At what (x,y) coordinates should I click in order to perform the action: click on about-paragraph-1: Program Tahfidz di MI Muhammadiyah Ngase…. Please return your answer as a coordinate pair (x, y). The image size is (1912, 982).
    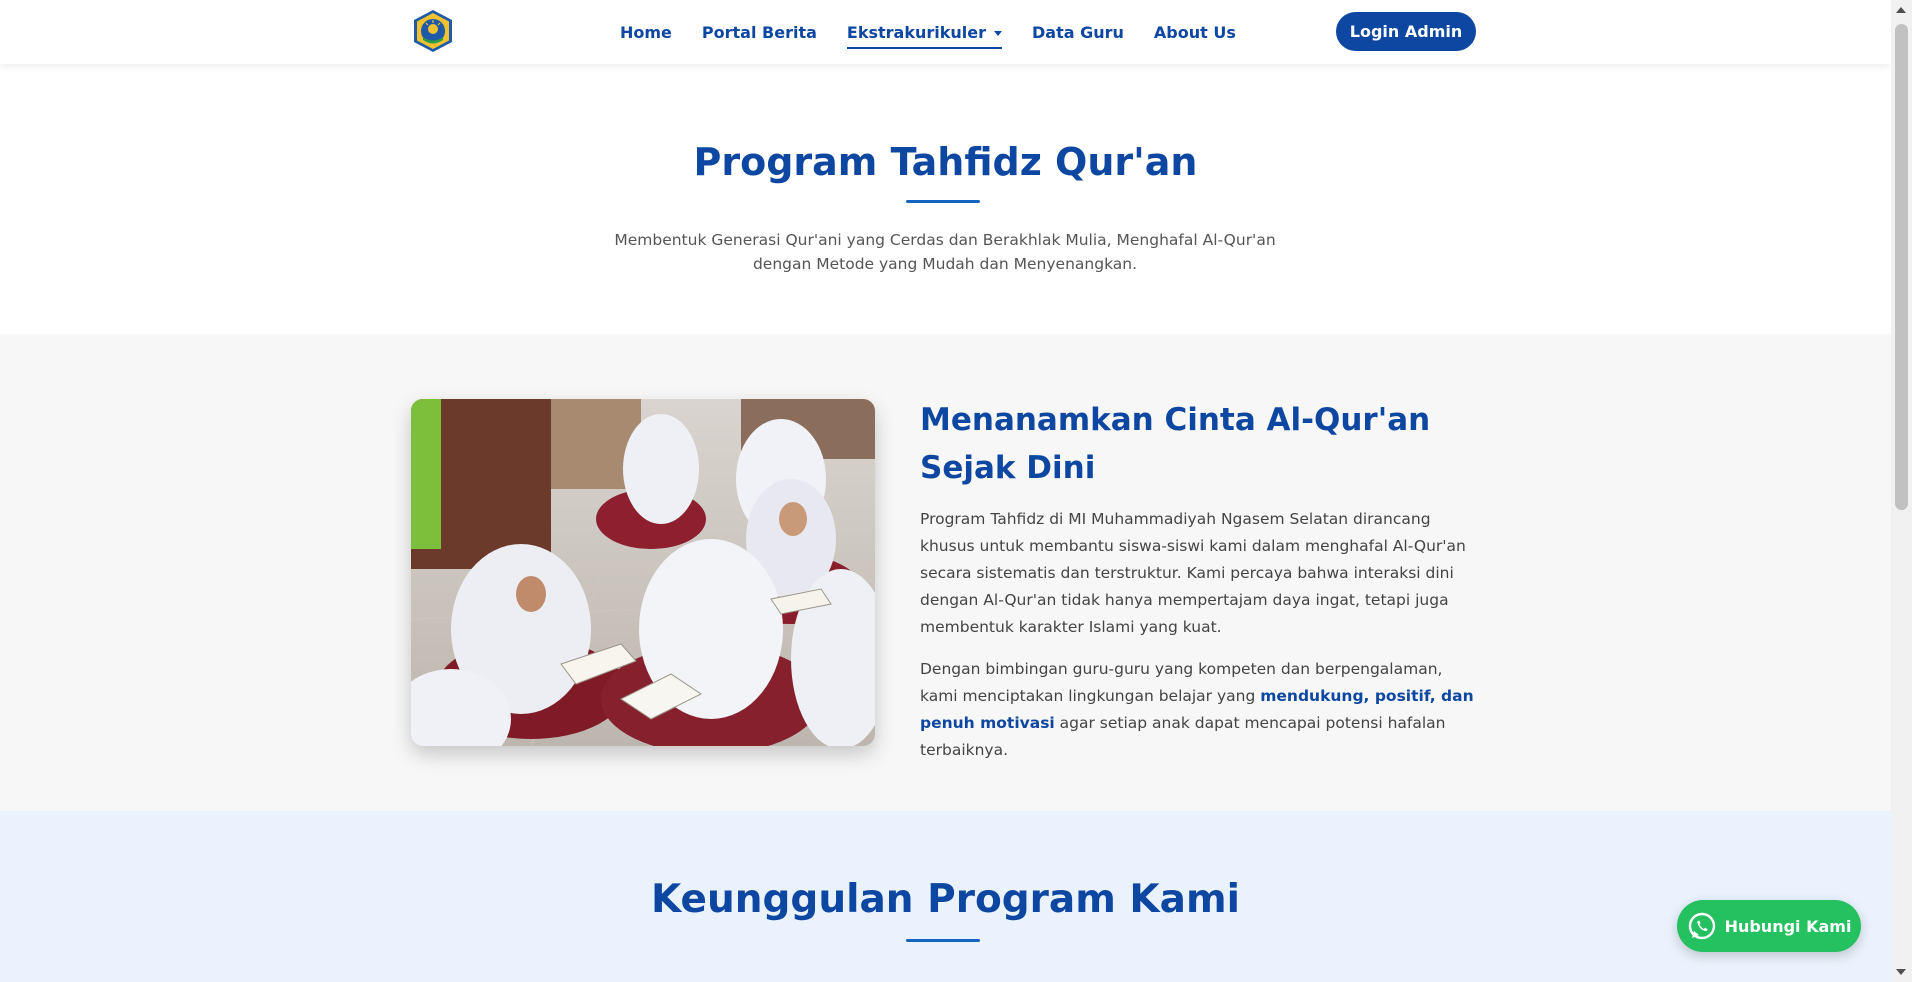
    Looking at the image, I should click on (1193, 573).